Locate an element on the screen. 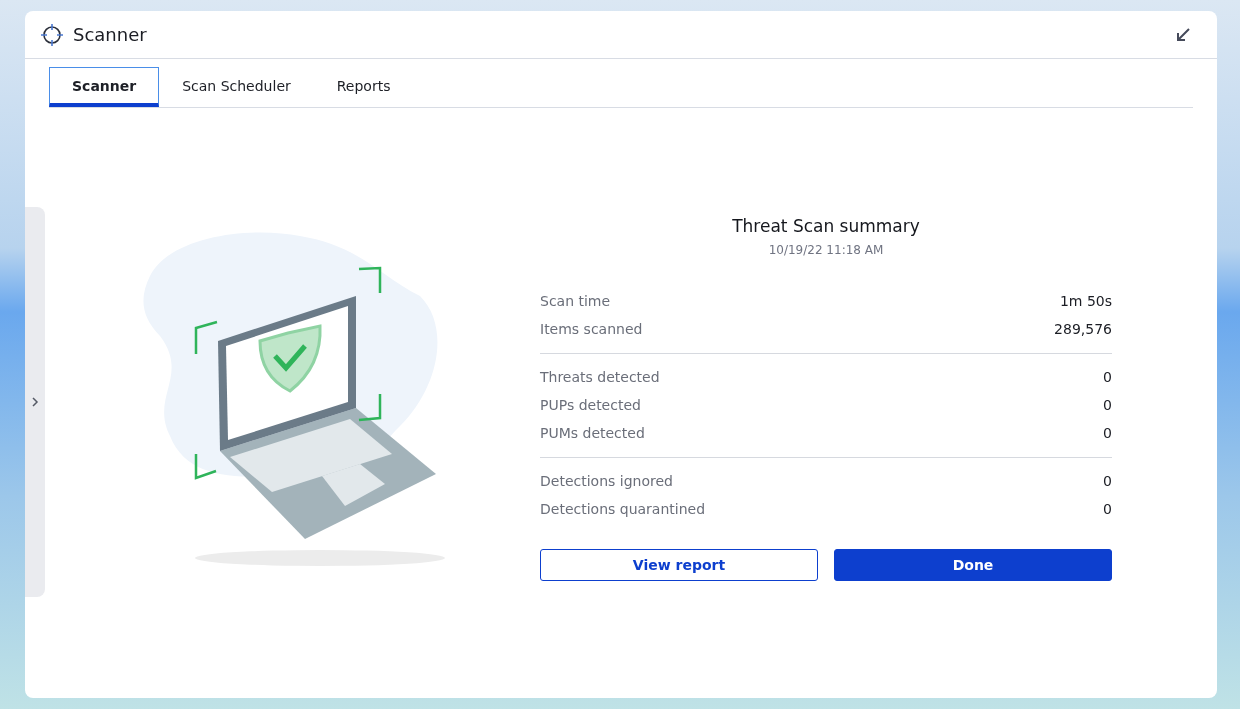 This screenshot has height=709, width=1240. stat-label: PUPs detected is located at coordinates (590, 404).